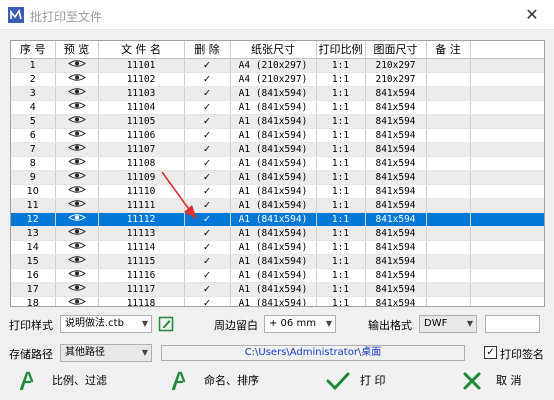 Image resolution: width=554 pixels, height=400 pixels. What do you see at coordinates (166, 324) in the screenshot?
I see `edit-icon` at bounding box center [166, 324].